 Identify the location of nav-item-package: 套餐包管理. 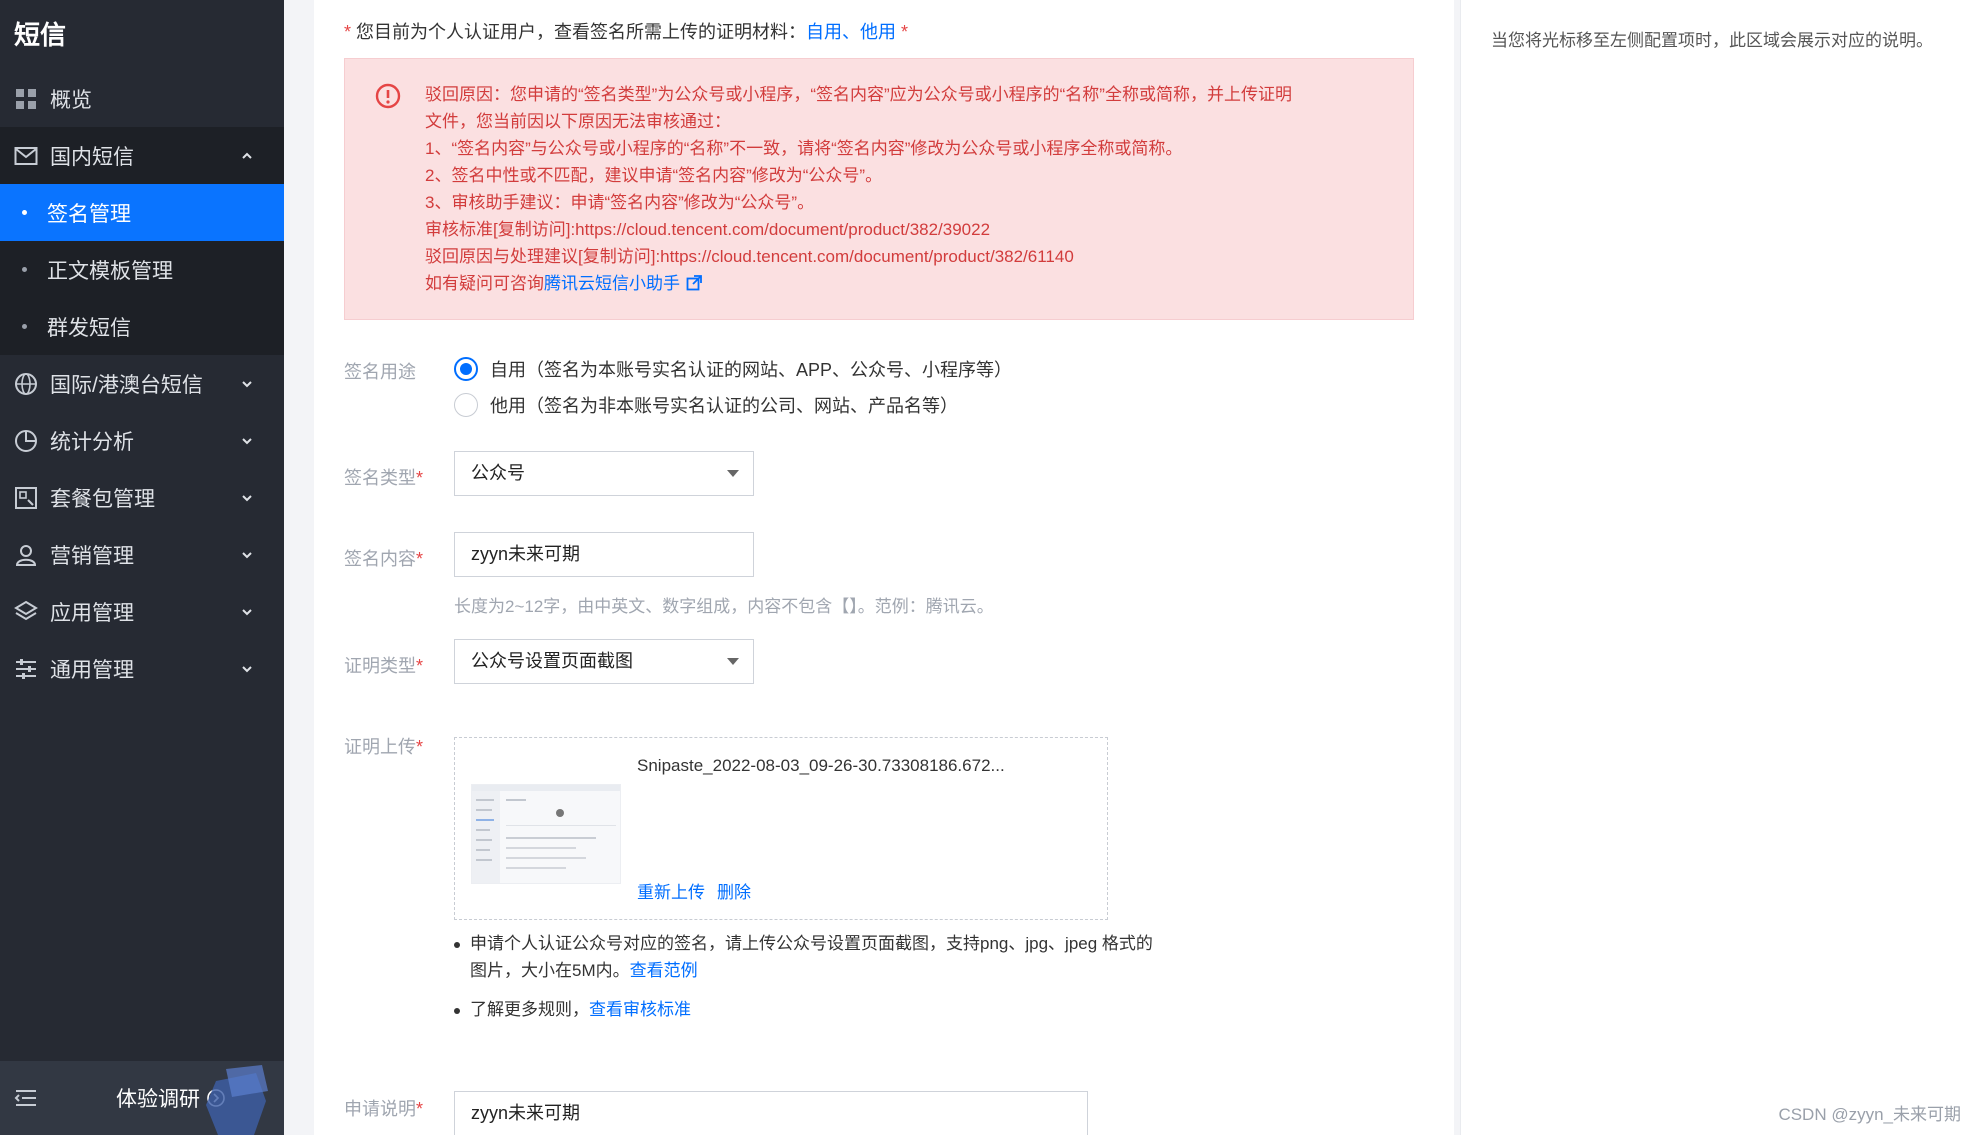
(142, 497).